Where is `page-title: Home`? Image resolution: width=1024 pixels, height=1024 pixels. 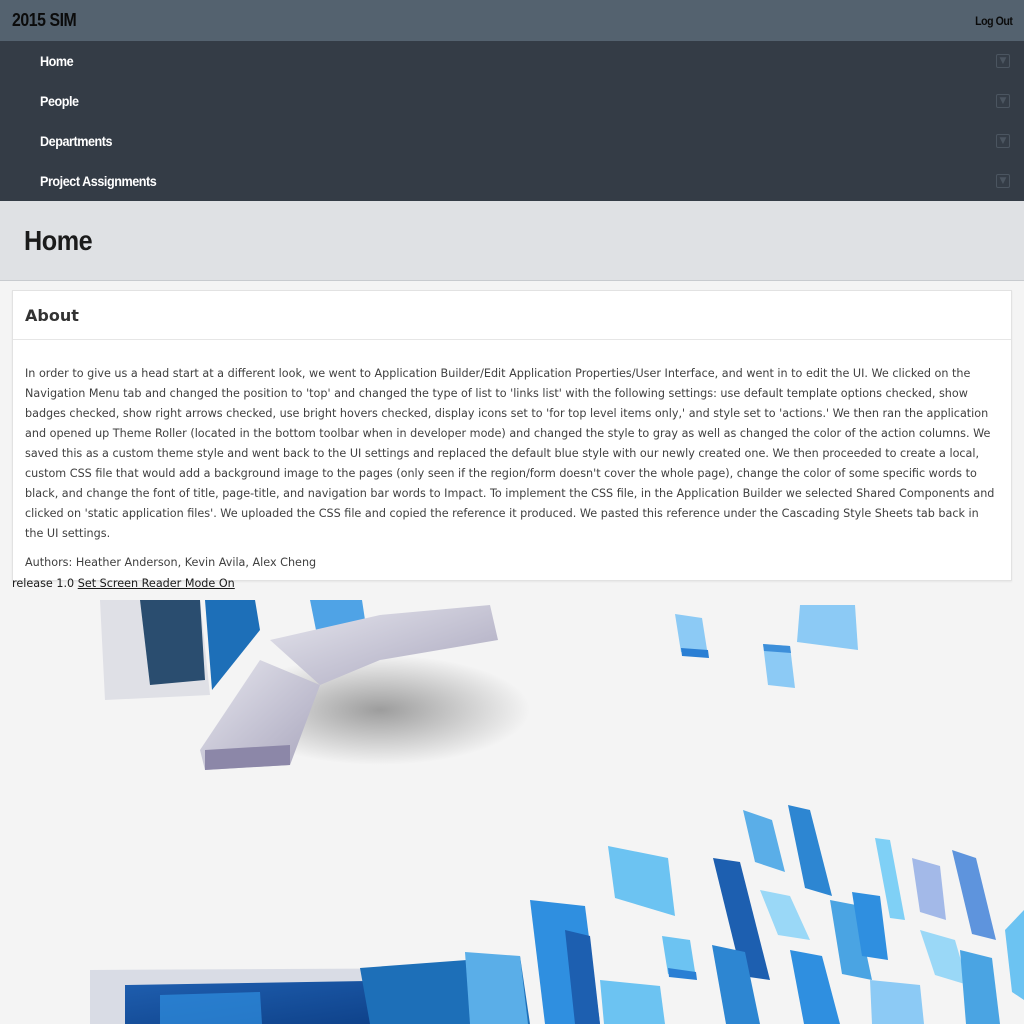
page-title: Home is located at coordinates (58, 240).